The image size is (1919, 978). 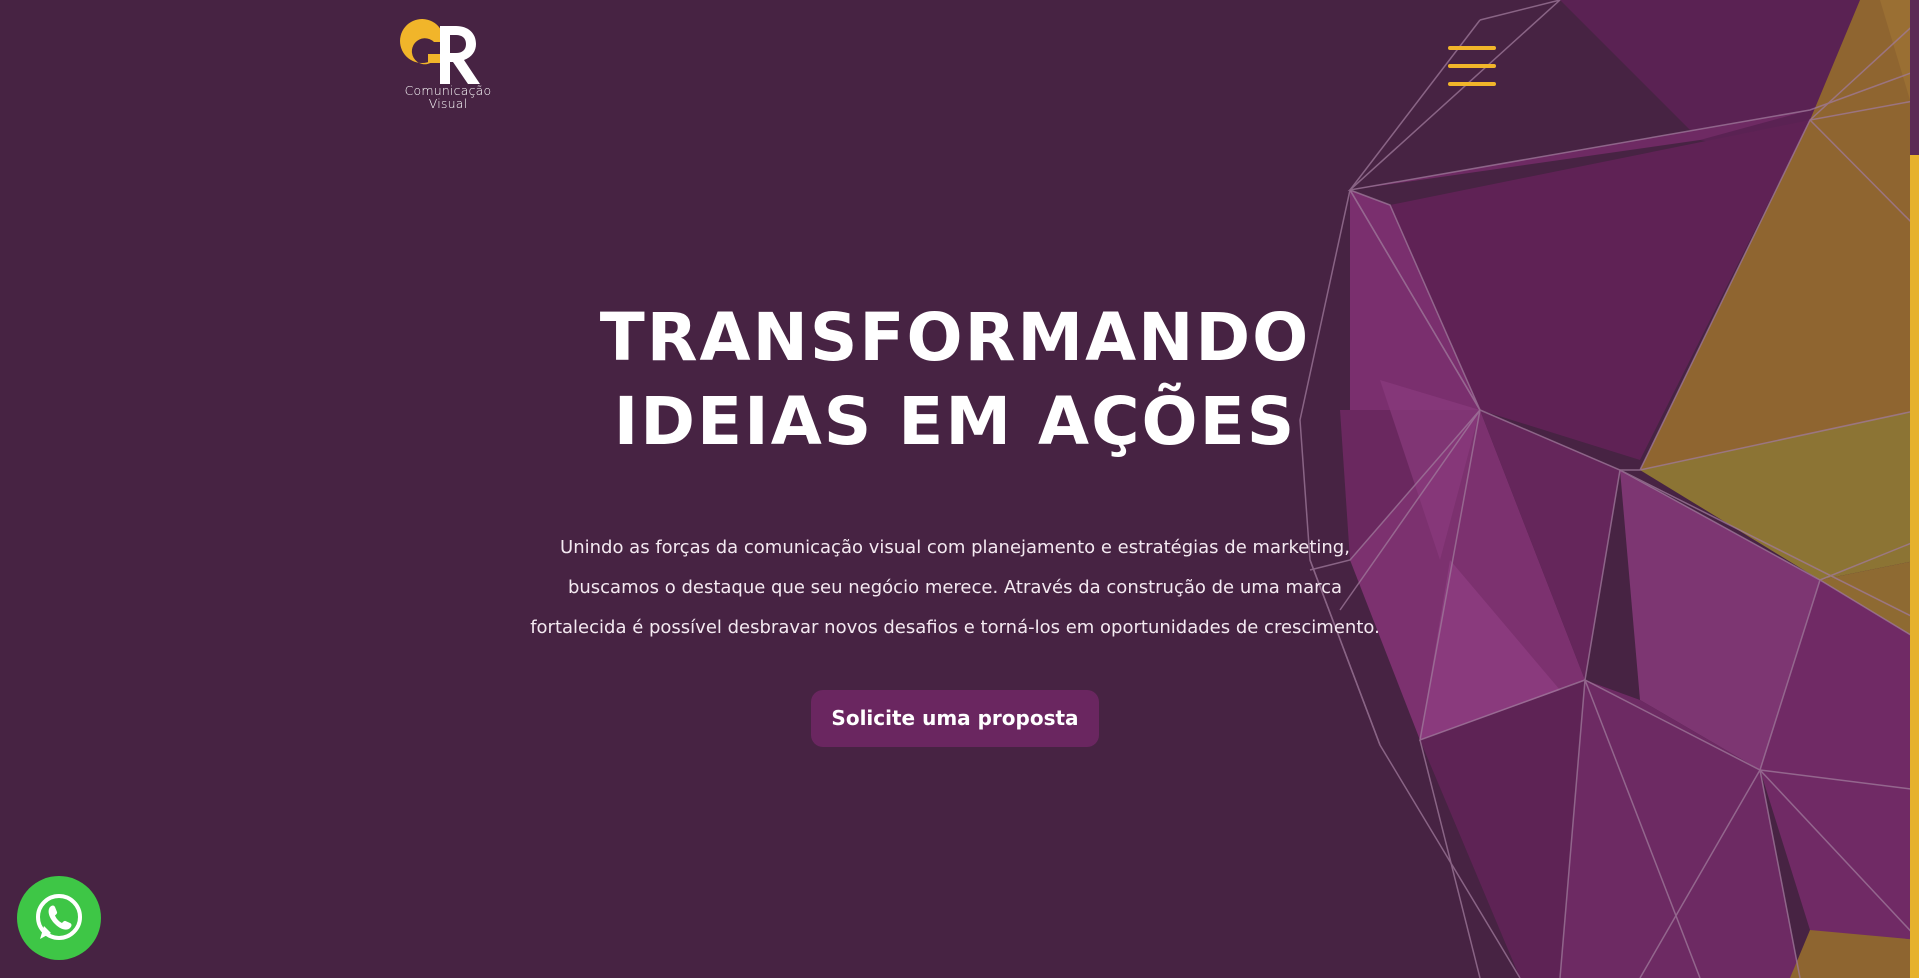 I want to click on hamburger-menu-icon, so click(x=1472, y=67).